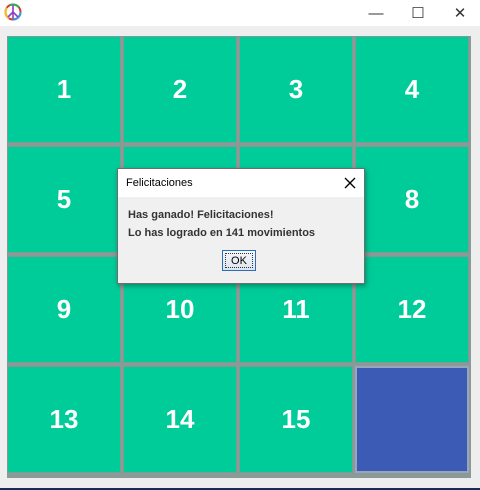 Image resolution: width=480 pixels, height=490 pixels. Describe the element at coordinates (376, 13) in the screenshot. I see `minimize-button: —` at that location.